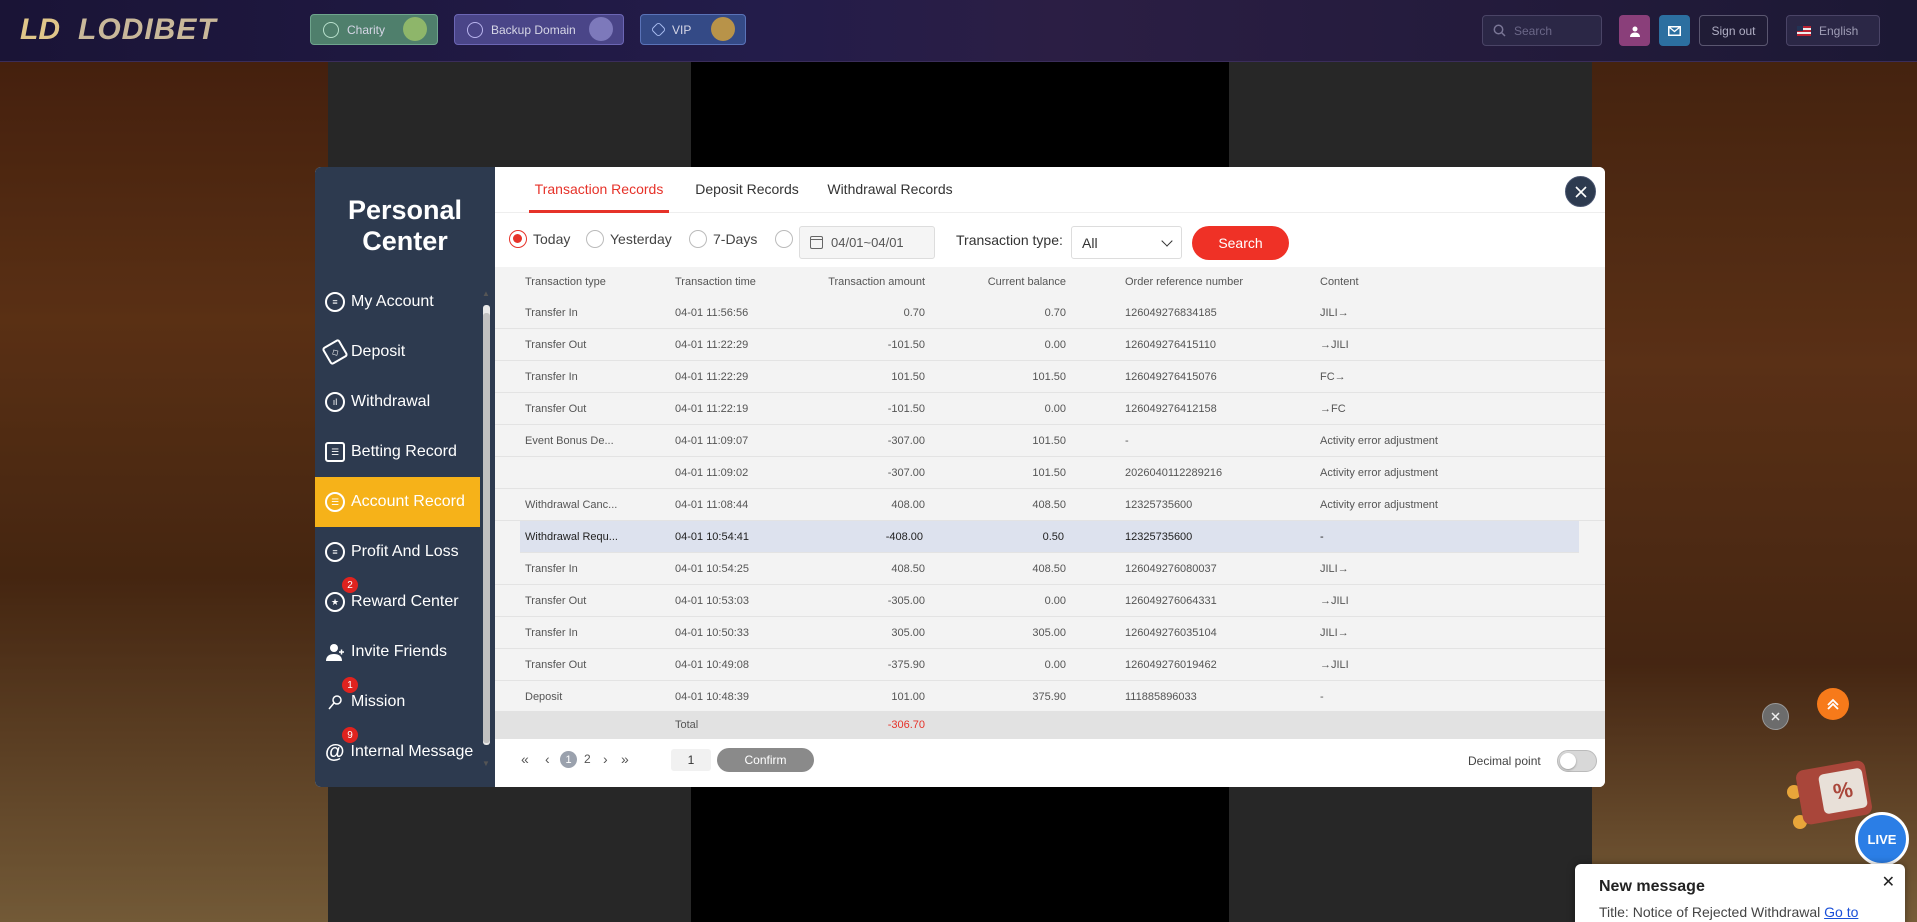 This screenshot has width=1917, height=922. Describe the element at coordinates (1674, 30) in the screenshot. I see `mail-button` at that location.